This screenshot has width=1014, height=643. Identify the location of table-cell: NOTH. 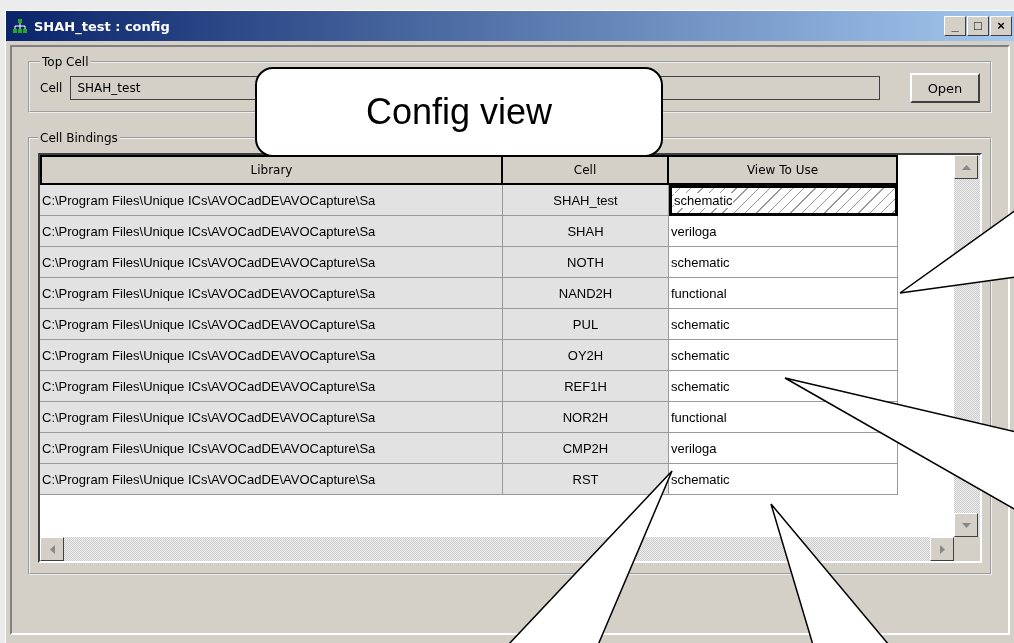
(586, 262).